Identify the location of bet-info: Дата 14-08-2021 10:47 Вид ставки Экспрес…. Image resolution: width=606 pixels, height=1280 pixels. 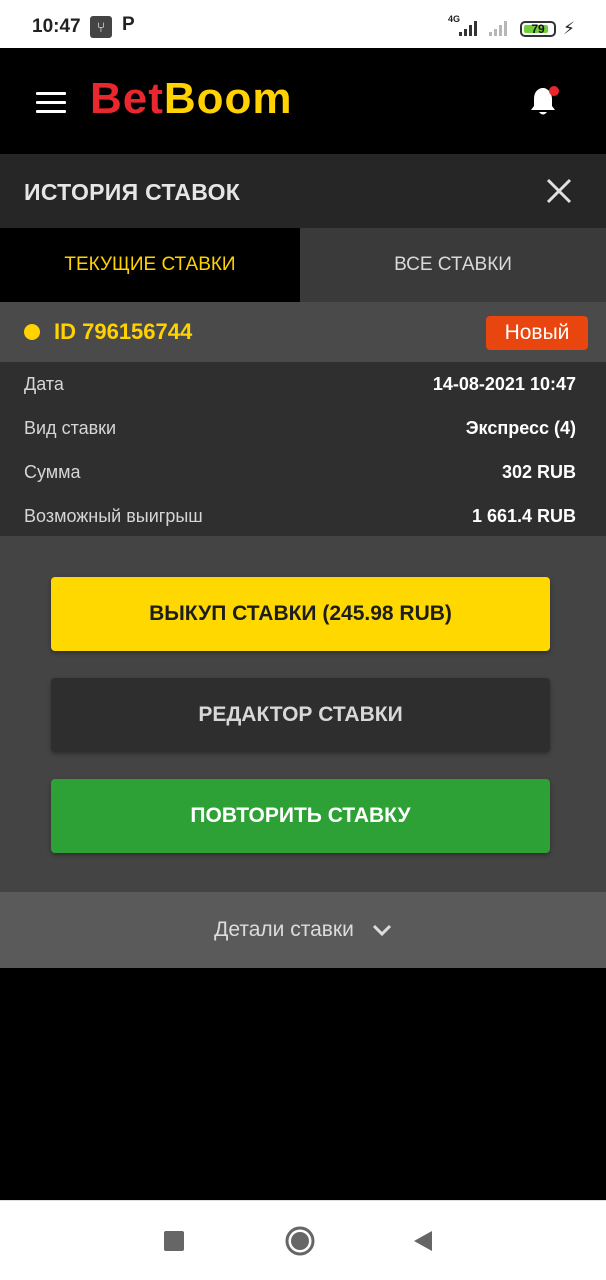
(303, 449).